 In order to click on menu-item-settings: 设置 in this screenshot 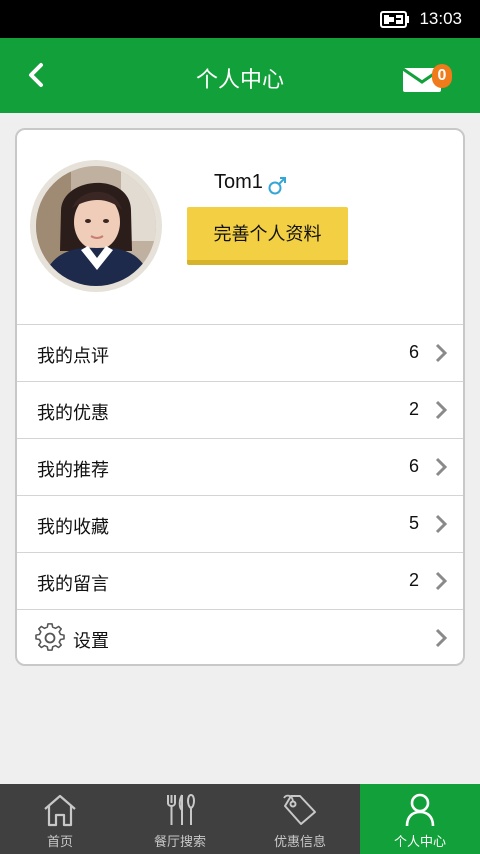, I will do `click(240, 637)`.